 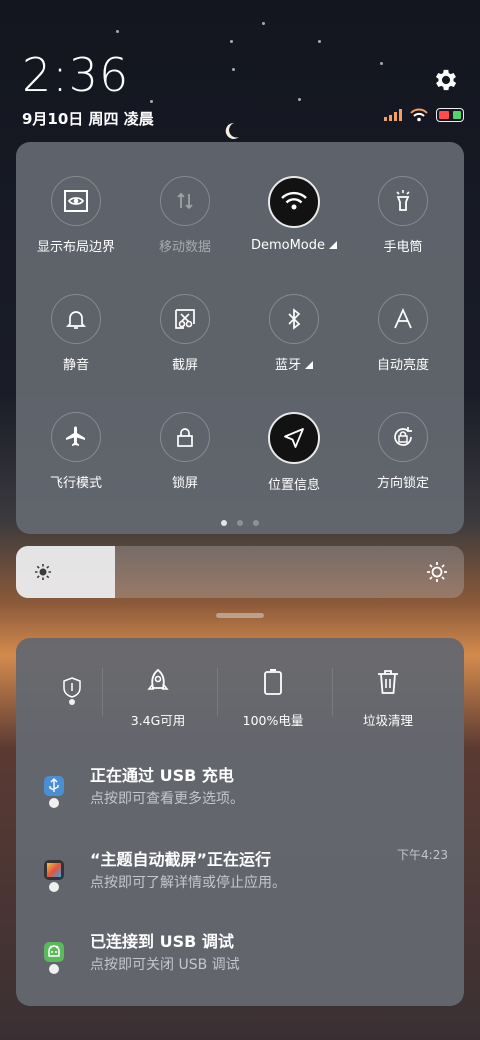 I want to click on tile-screenshot: 截屏, so click(x=185, y=333).